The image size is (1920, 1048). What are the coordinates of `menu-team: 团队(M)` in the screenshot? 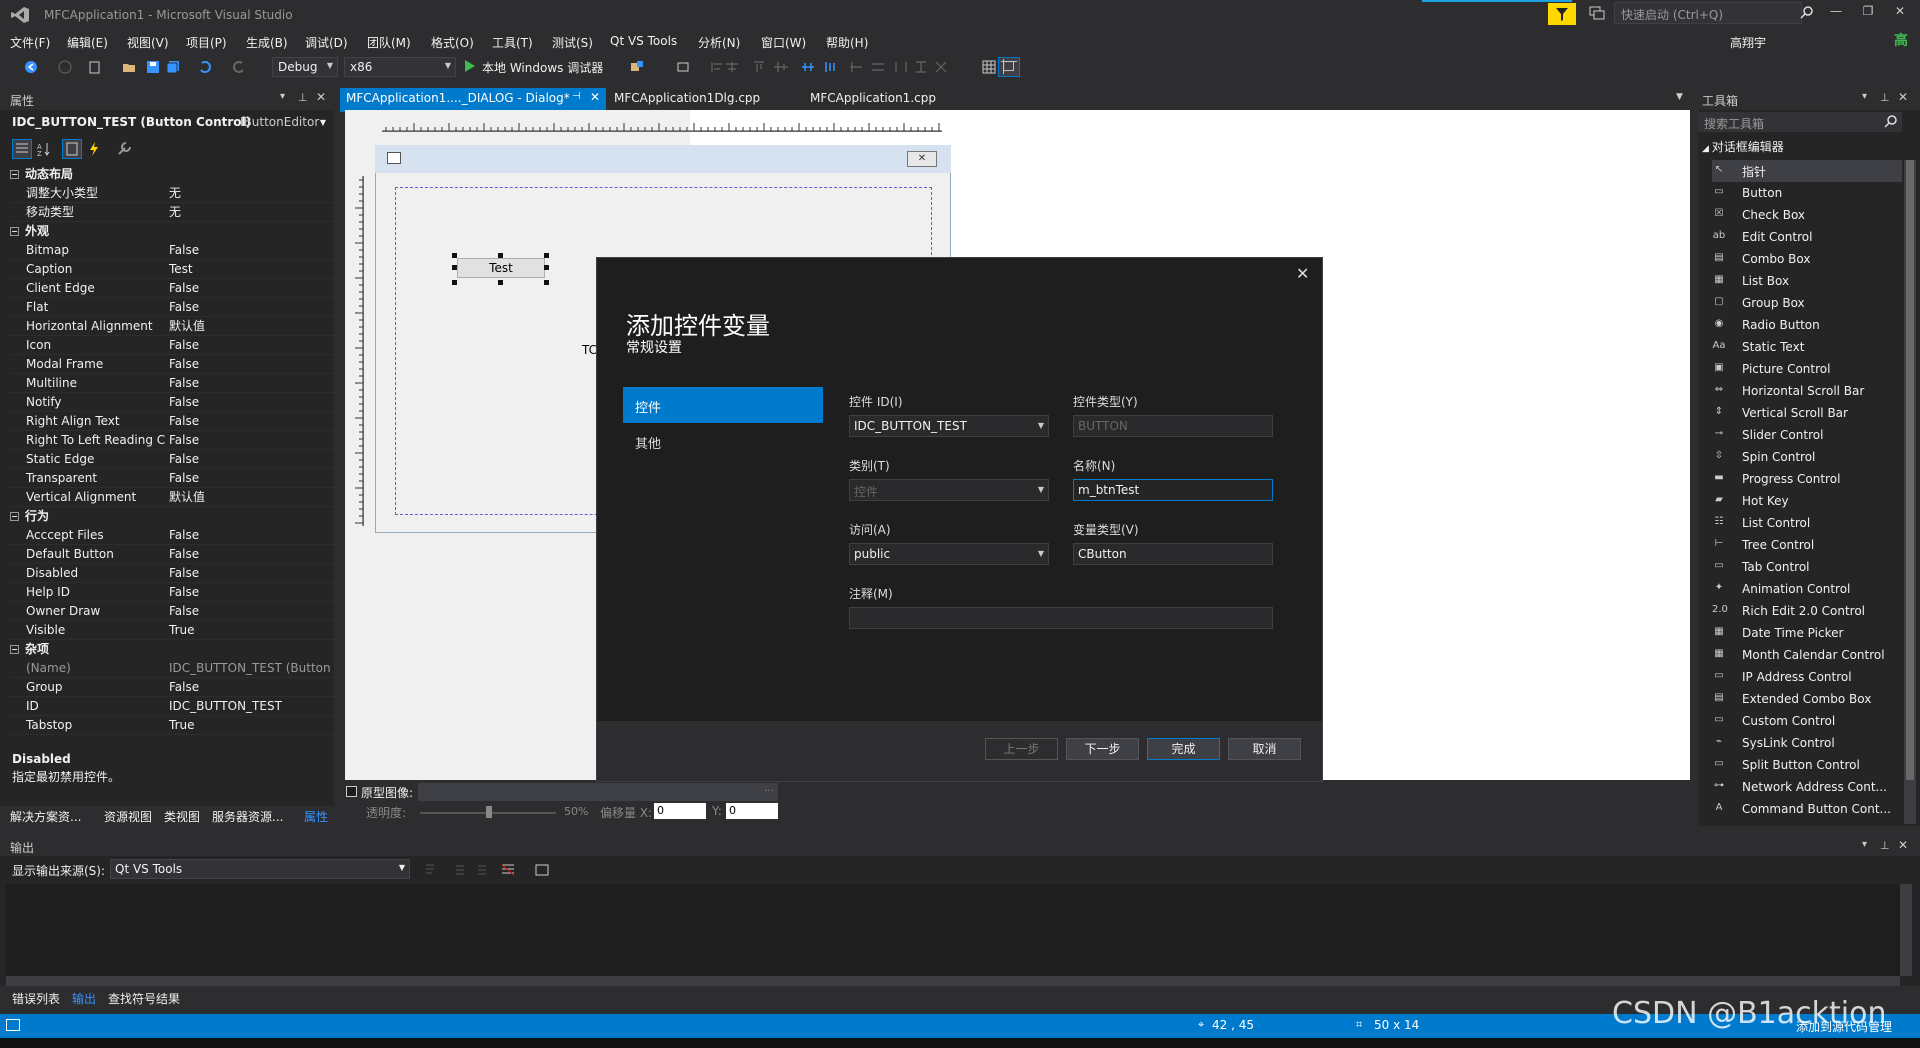 It's located at (389, 42).